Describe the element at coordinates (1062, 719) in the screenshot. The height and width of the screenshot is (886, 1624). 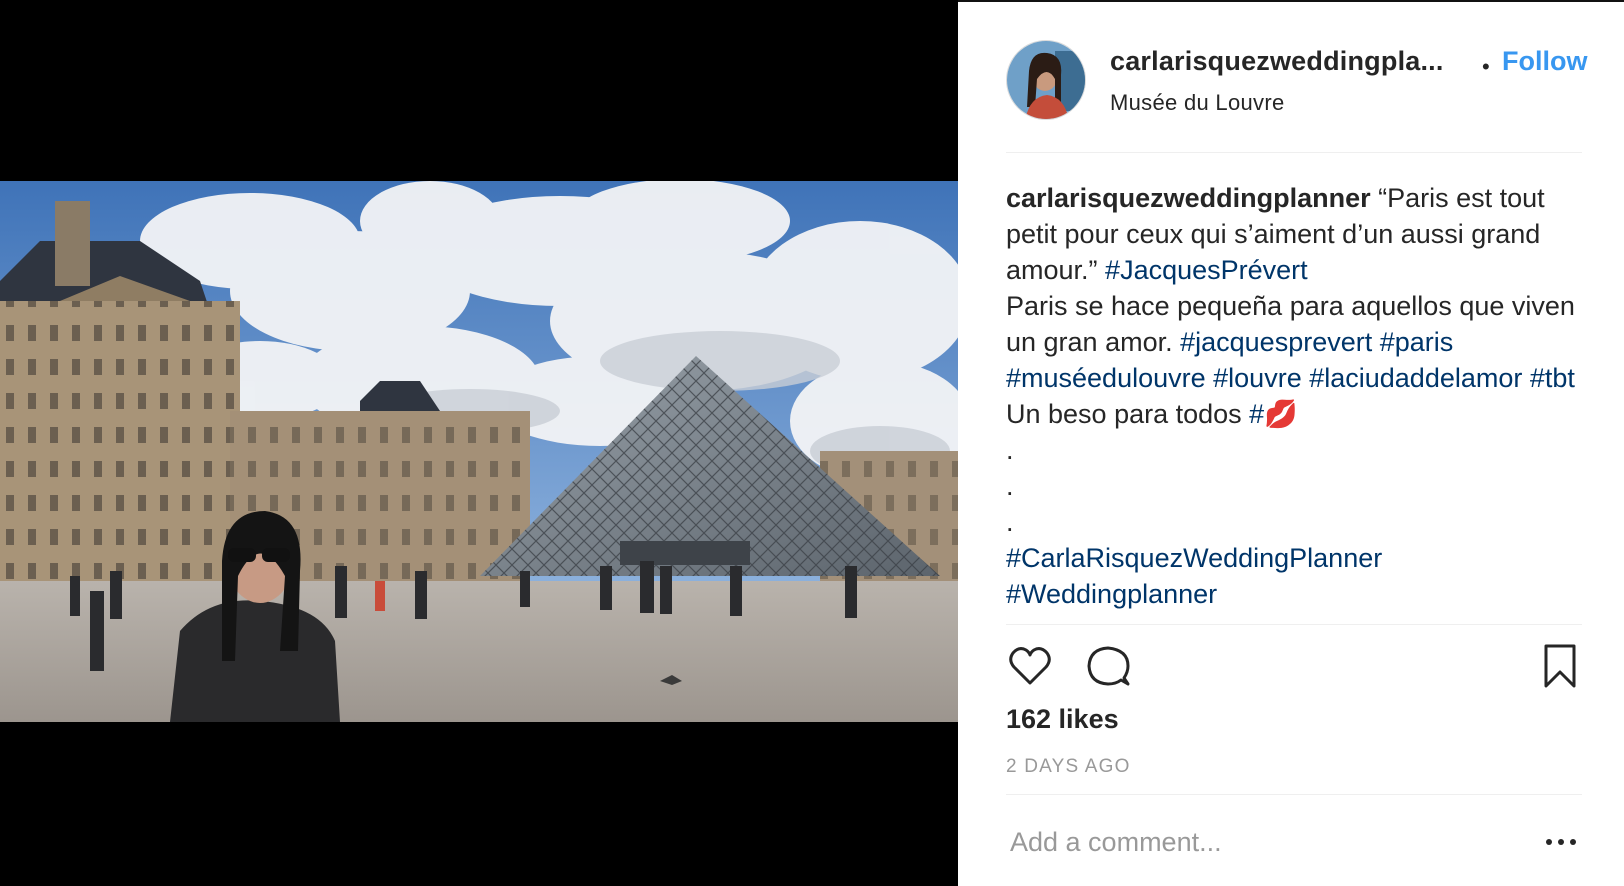
I see `like-count: 162 likes` at that location.